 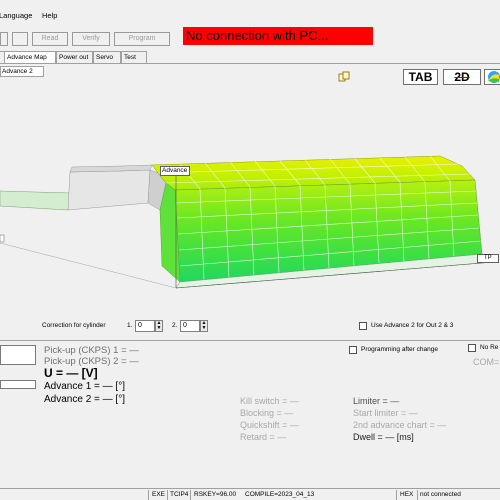 What do you see at coordinates (420, 77) in the screenshot?
I see `tab-view-button: TAB` at bounding box center [420, 77].